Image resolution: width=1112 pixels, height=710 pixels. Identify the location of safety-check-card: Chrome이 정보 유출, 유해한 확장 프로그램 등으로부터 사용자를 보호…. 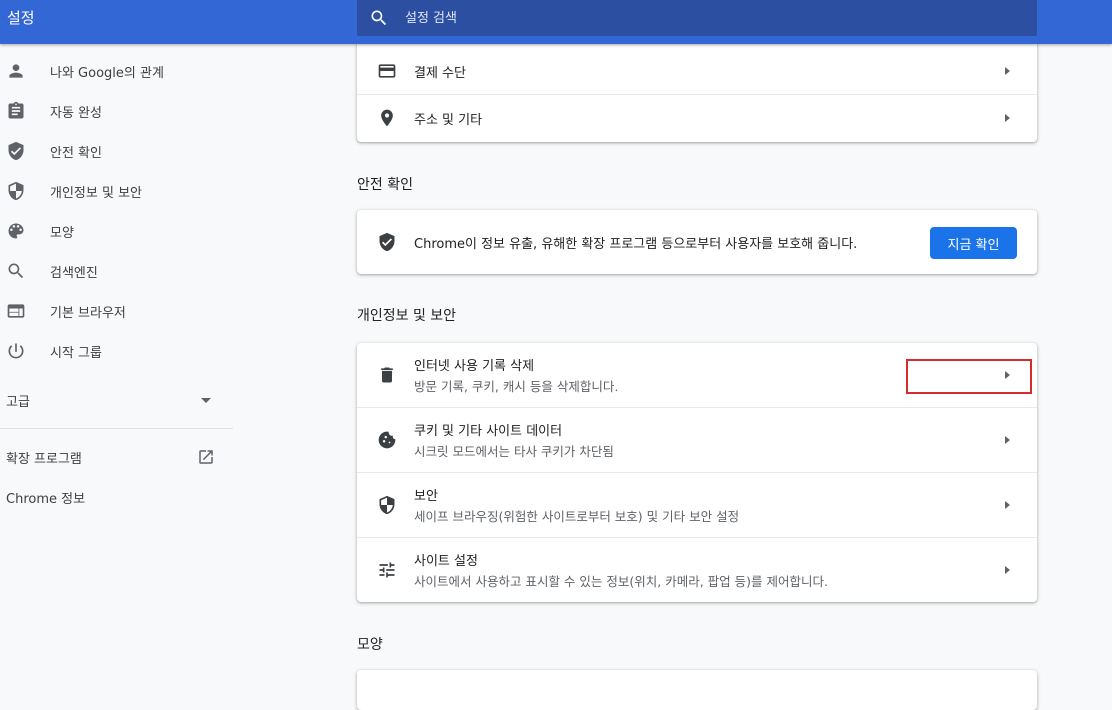
(697, 242).